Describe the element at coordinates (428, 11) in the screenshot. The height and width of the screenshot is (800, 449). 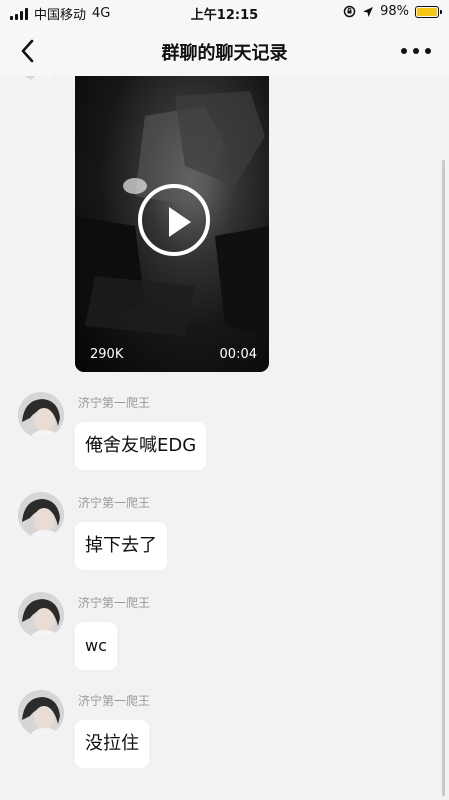
I see `battery-charging-icon` at that location.